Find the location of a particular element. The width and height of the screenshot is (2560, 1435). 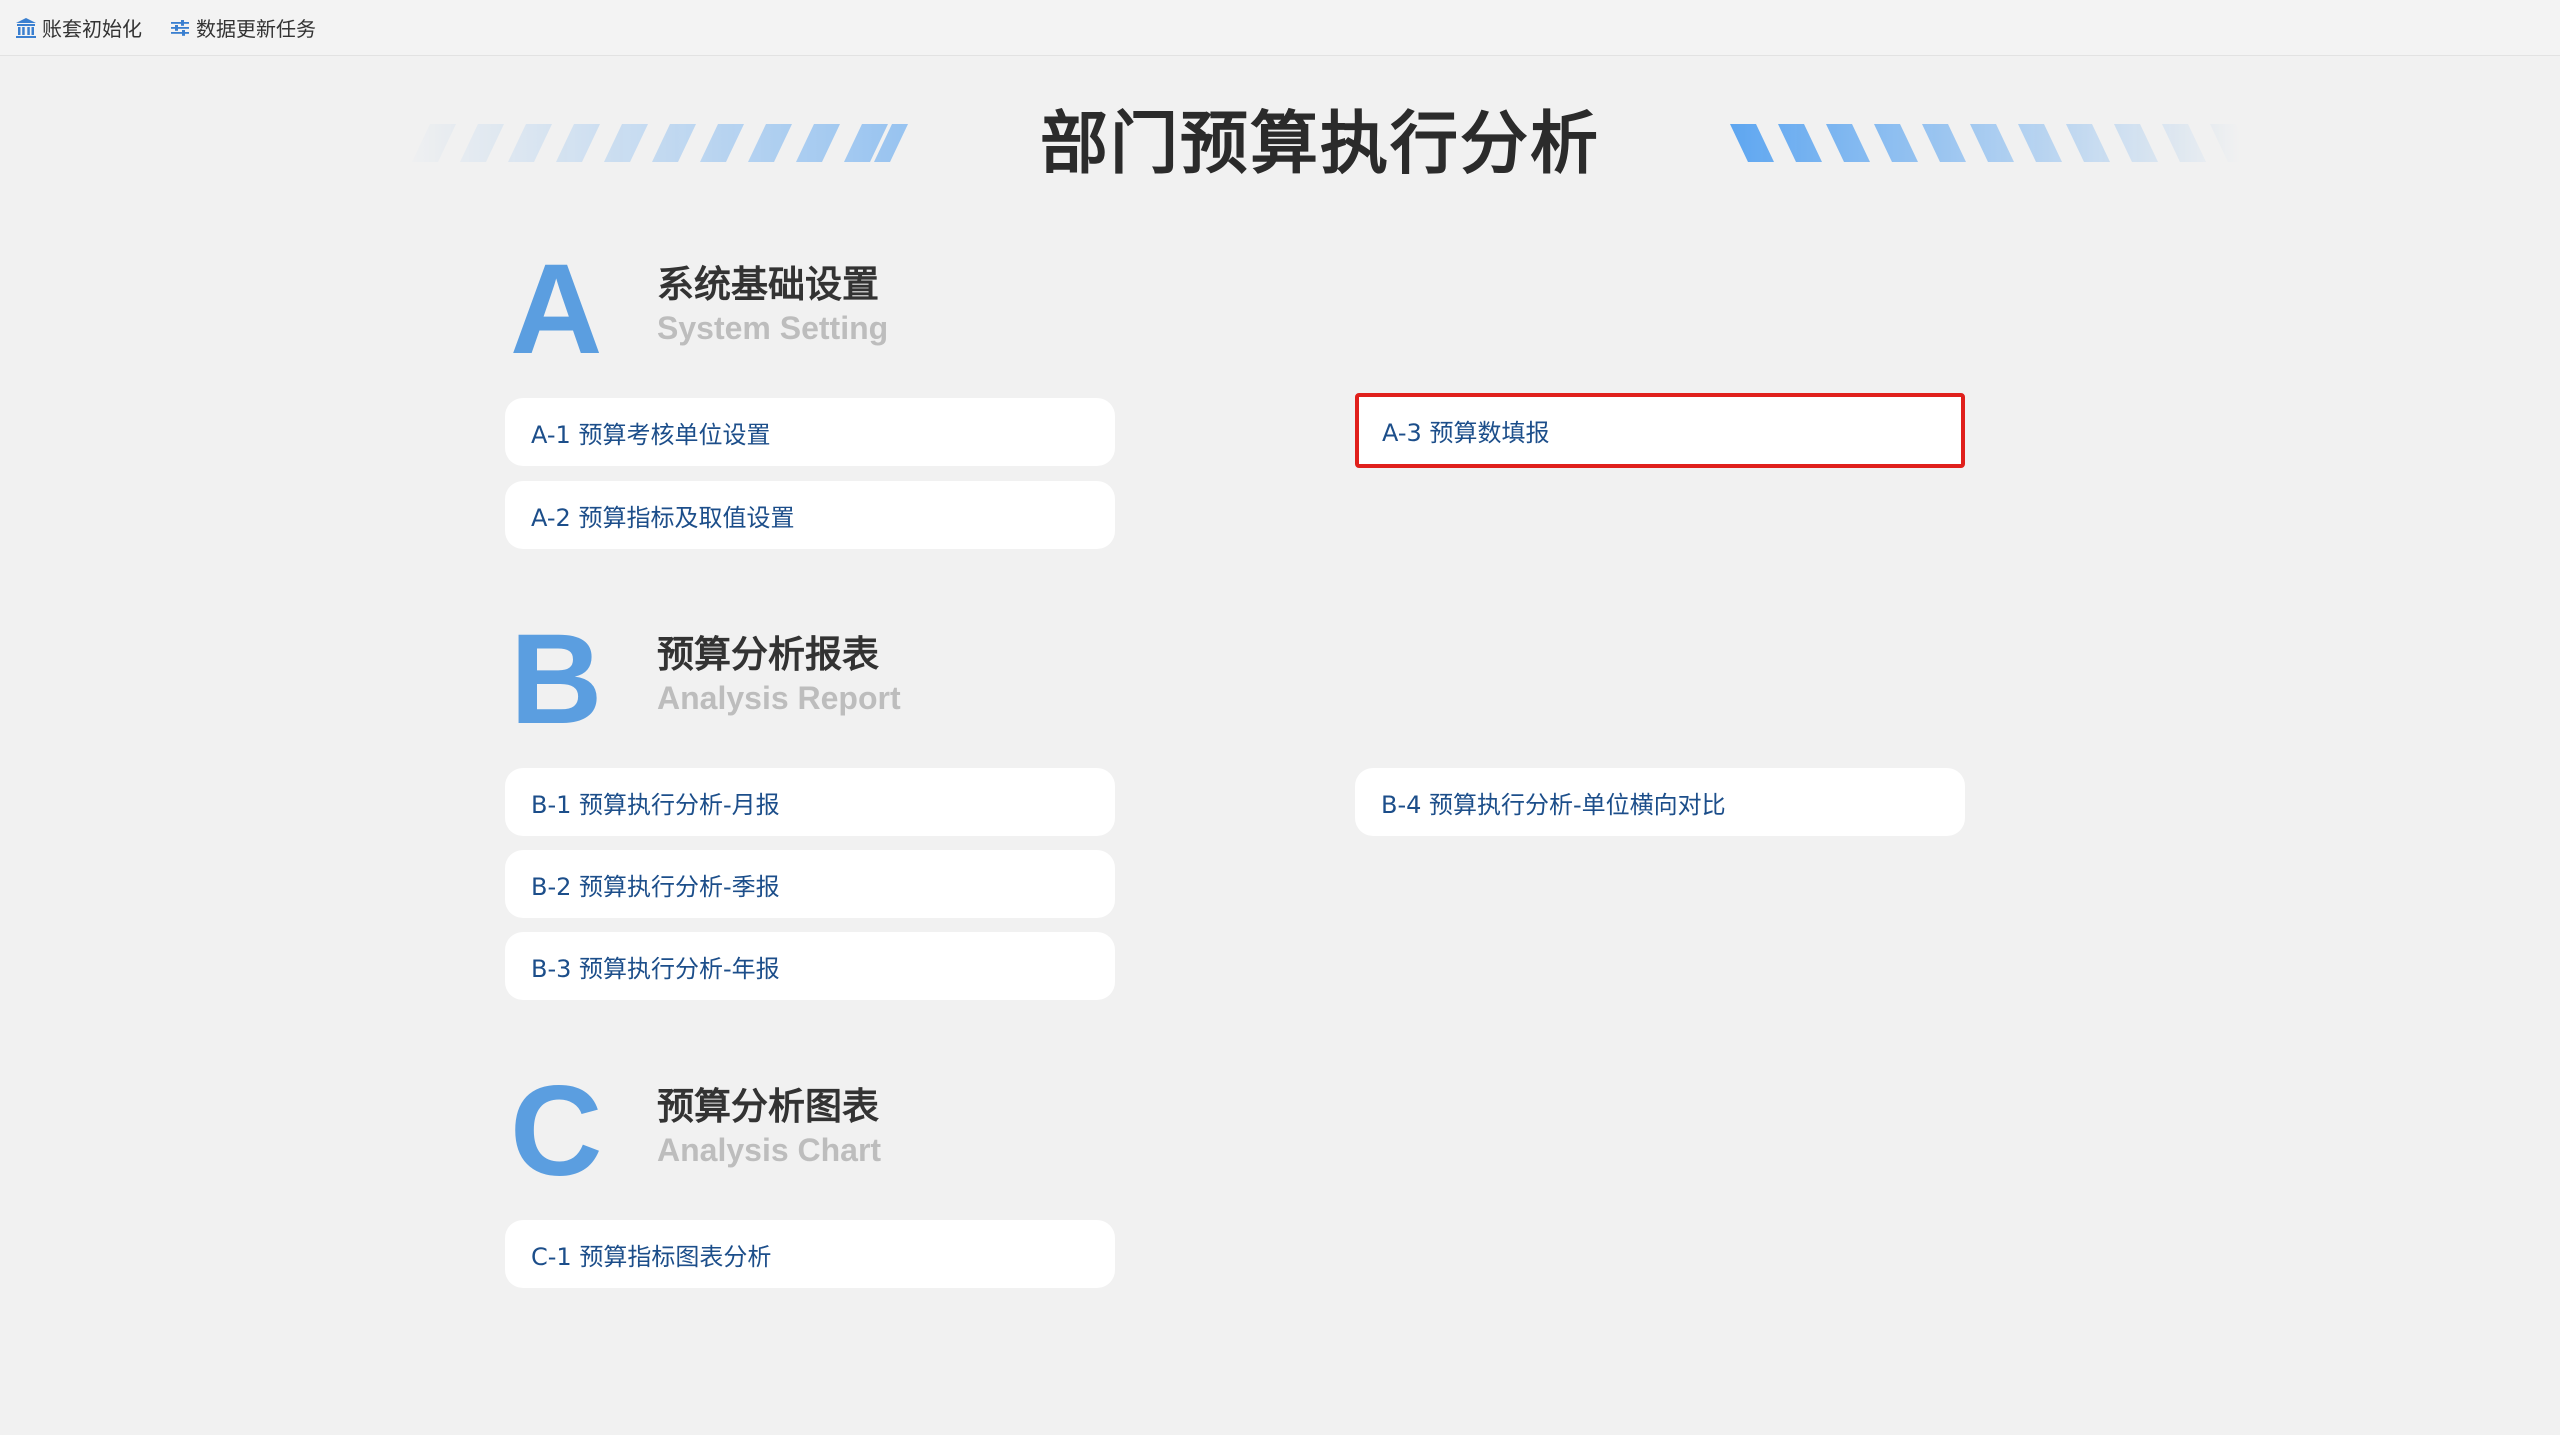

menu-item-b1: B-1 预算执行分析-月报 is located at coordinates (810, 802).